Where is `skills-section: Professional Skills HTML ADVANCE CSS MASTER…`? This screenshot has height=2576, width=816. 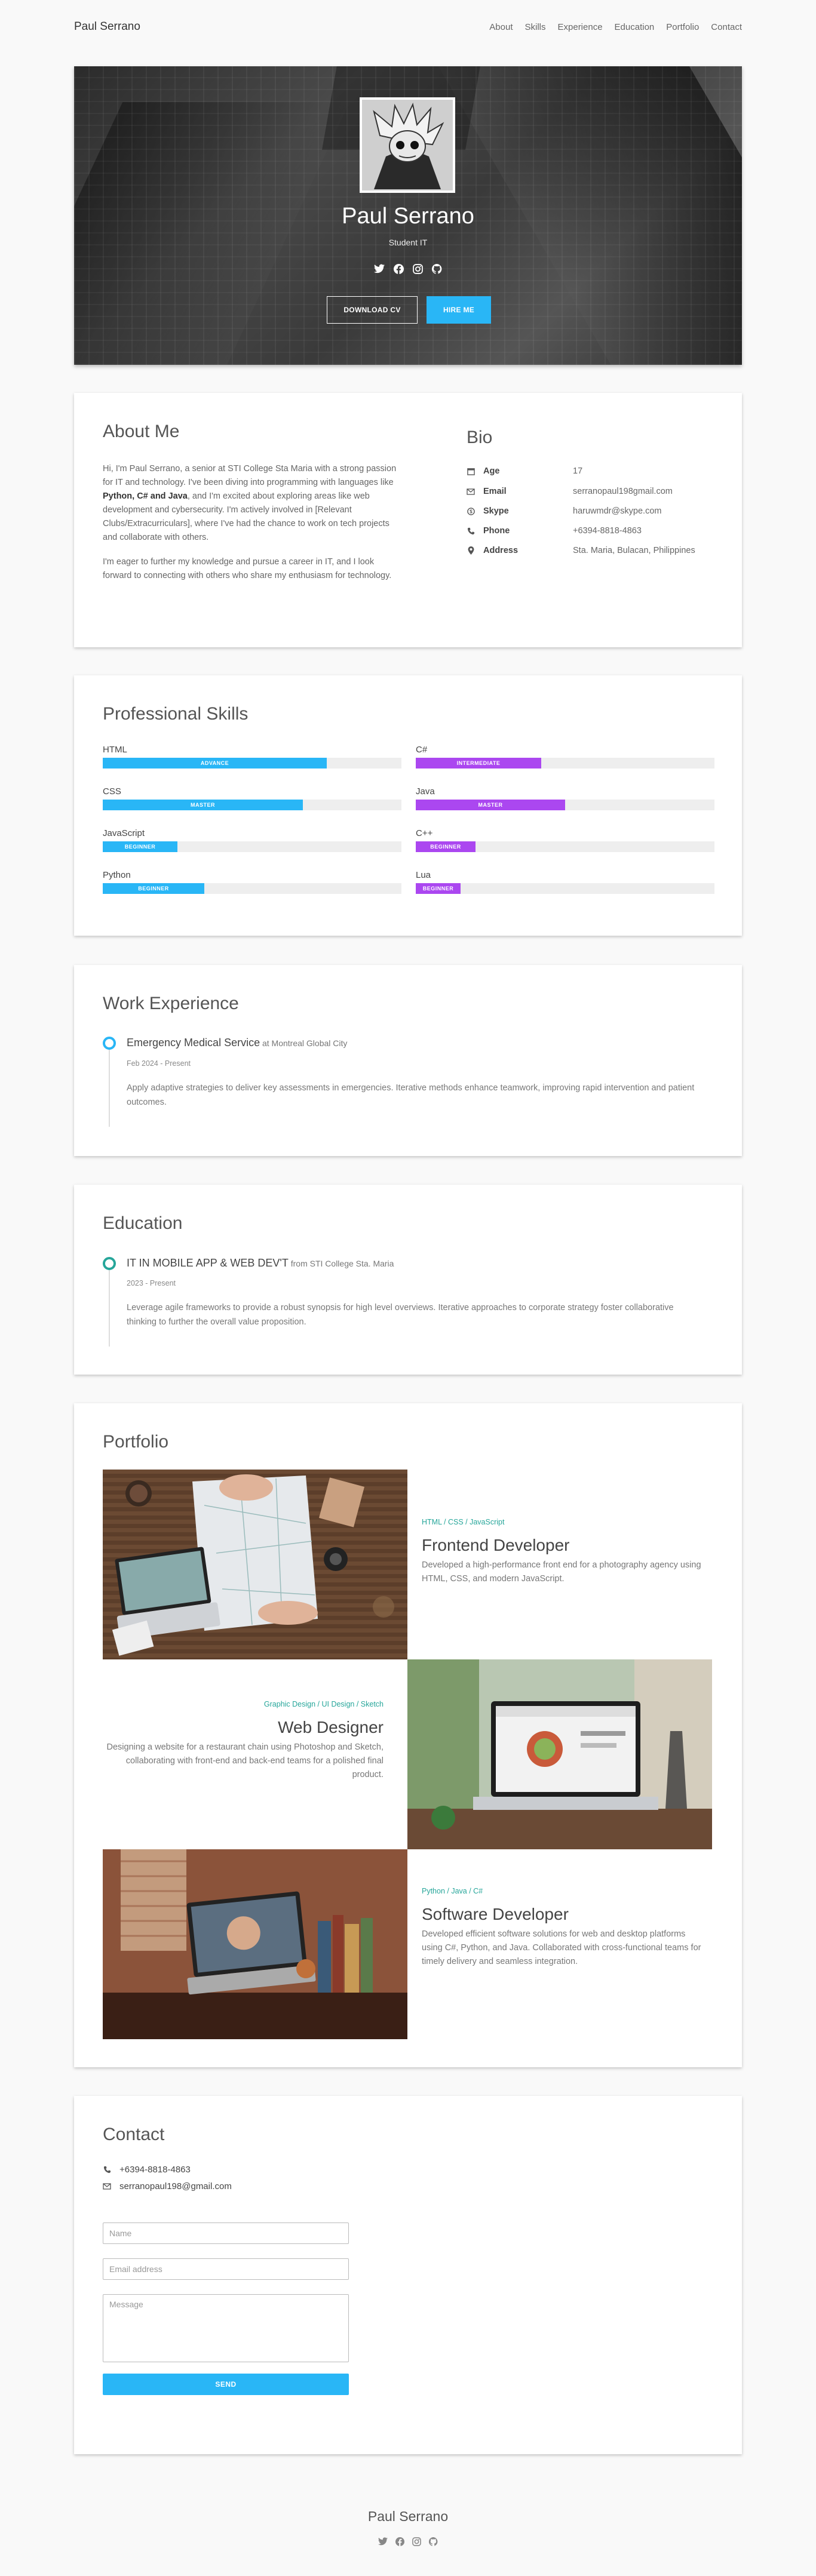 skills-section: Professional Skills HTML ADVANCE CSS MASTER… is located at coordinates (408, 805).